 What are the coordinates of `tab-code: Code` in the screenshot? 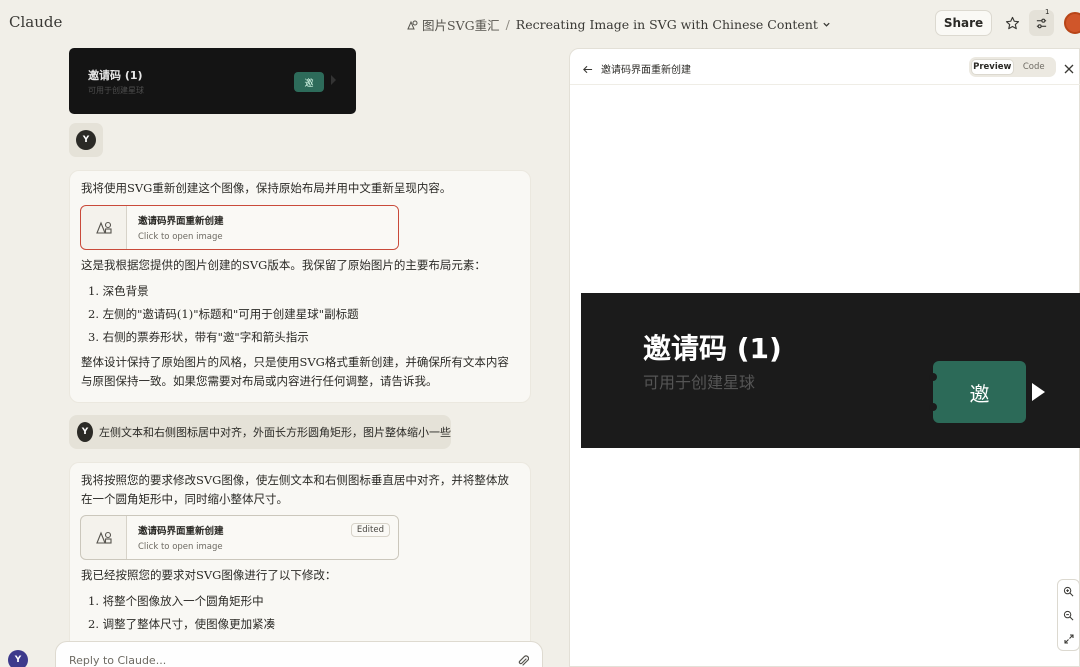 It's located at (1034, 67).